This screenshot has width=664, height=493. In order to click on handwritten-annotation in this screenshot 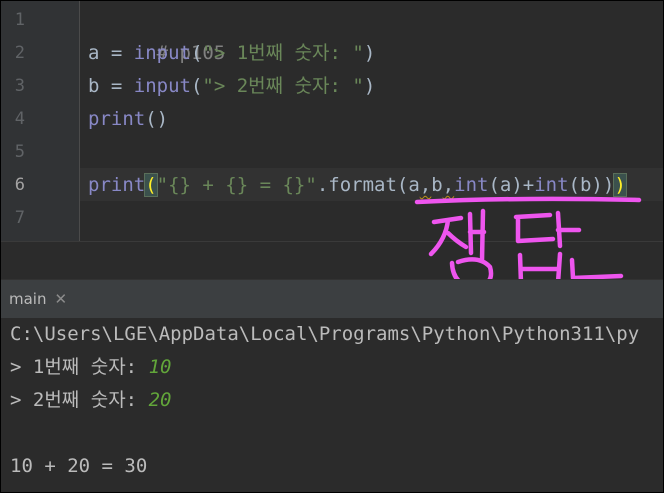, I will do `click(528, 243)`.